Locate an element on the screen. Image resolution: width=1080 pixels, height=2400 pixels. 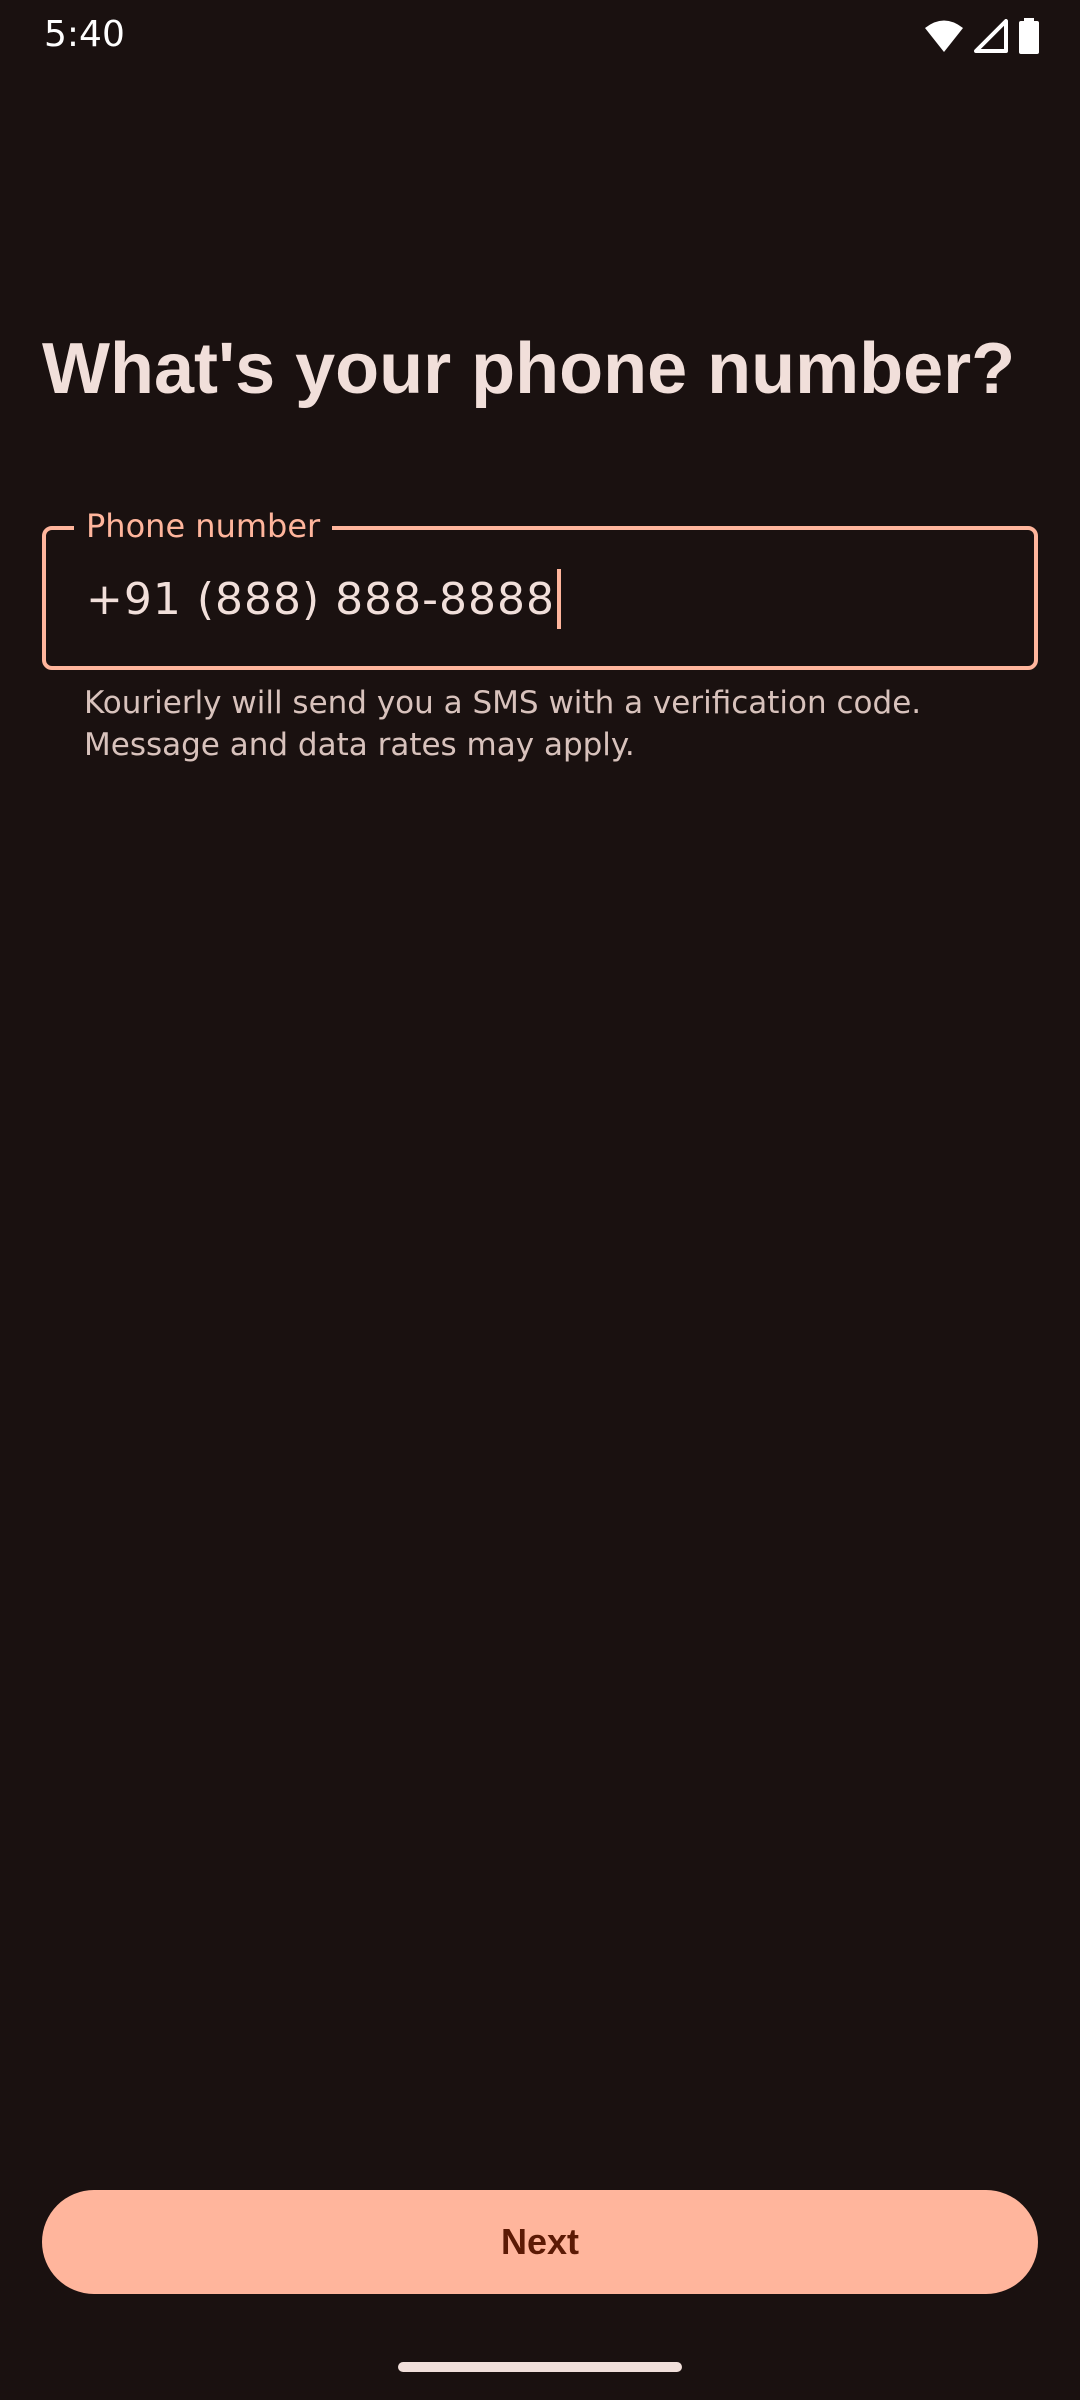
cellular-signal-icon is located at coordinates (991, 36).